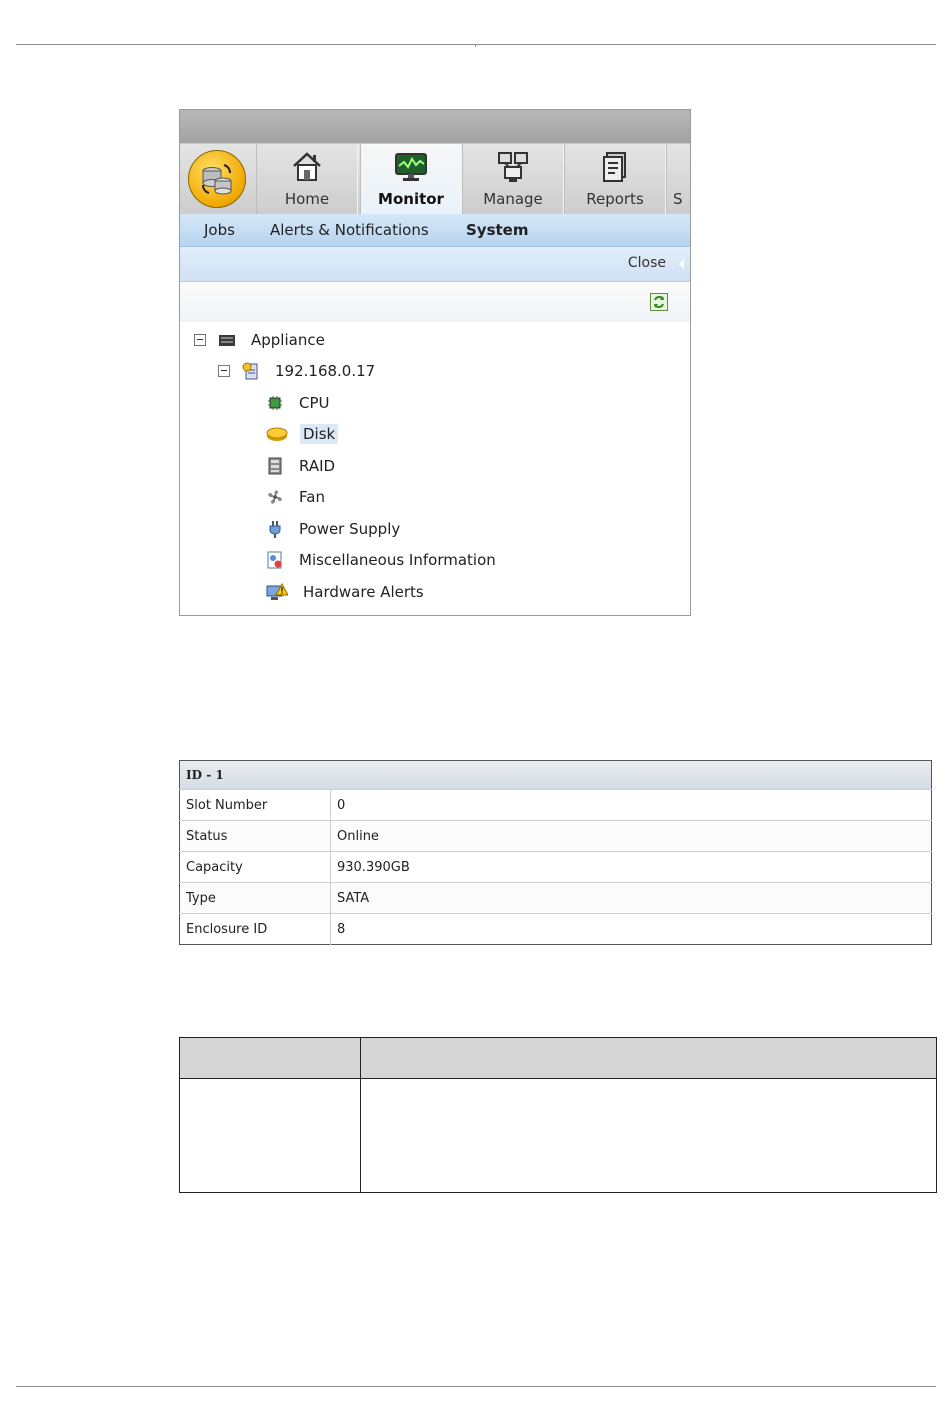  What do you see at coordinates (631, 867) in the screenshot?
I see `row-value: 930.390GB` at bounding box center [631, 867].